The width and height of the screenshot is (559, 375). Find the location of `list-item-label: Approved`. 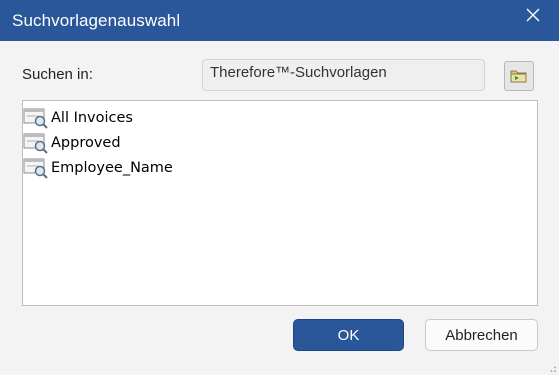

list-item-label: Approved is located at coordinates (86, 143).